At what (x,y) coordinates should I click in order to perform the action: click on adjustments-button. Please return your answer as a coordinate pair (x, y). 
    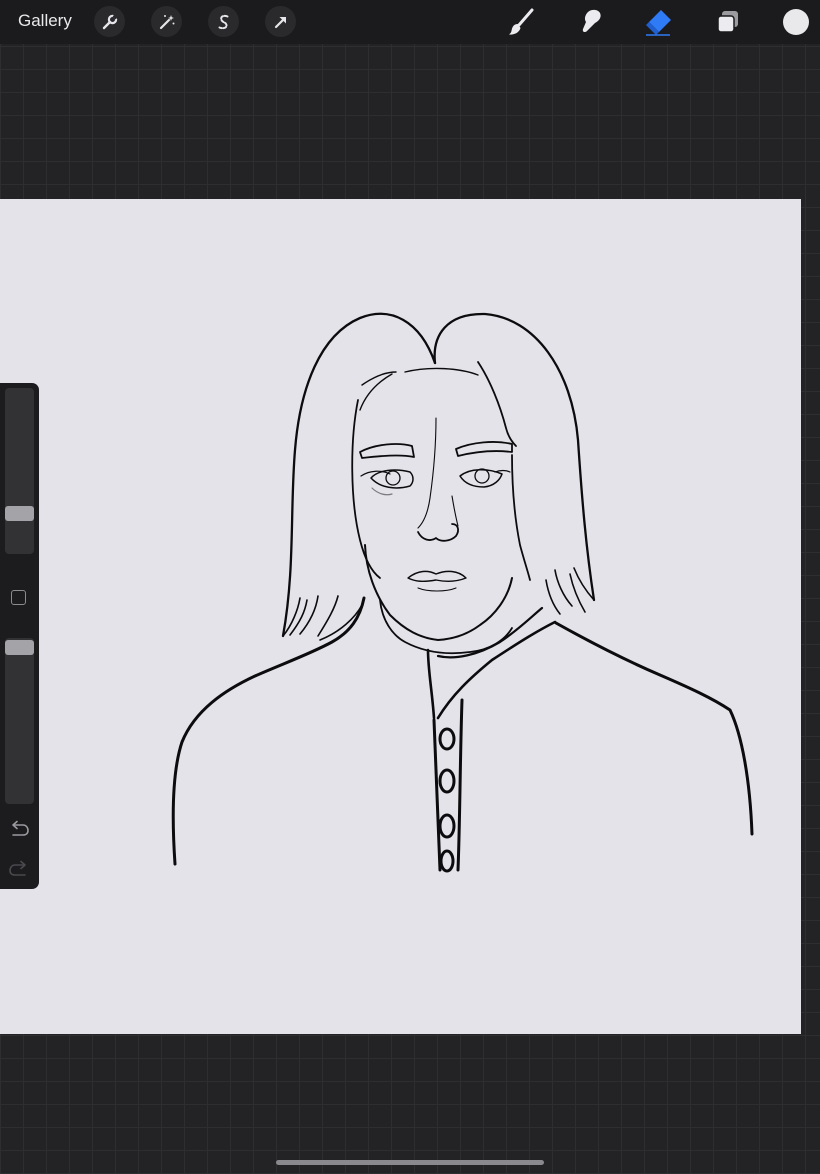
    Looking at the image, I should click on (166, 21).